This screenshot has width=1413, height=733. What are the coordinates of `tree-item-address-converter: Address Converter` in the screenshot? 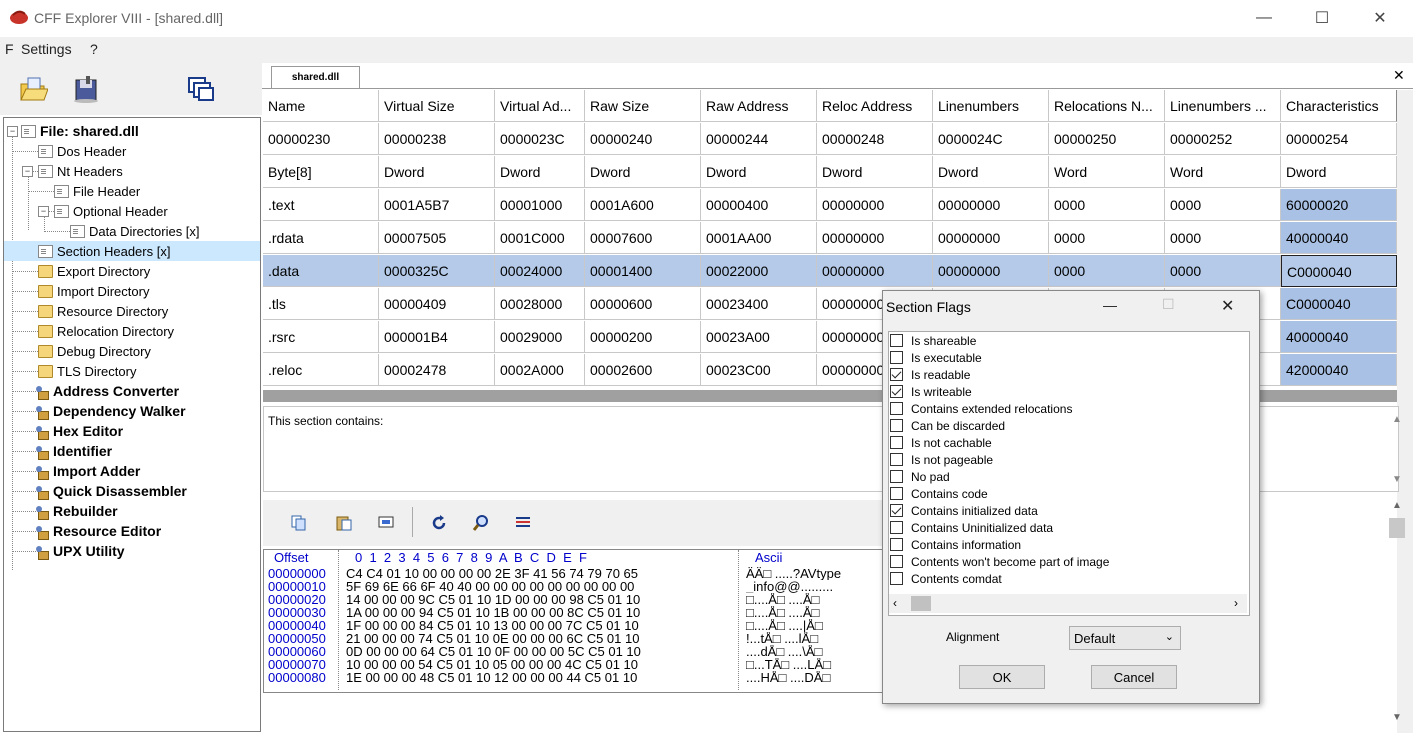 It's located at (107, 391).